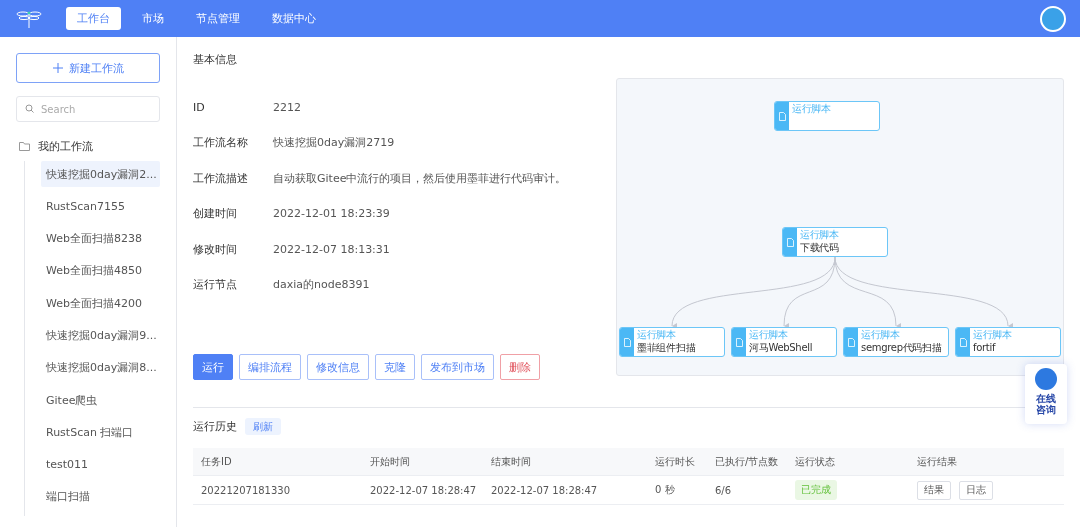 This screenshot has height=527, width=1080. What do you see at coordinates (457, 367) in the screenshot?
I see `action-button: 发布到市场` at bounding box center [457, 367].